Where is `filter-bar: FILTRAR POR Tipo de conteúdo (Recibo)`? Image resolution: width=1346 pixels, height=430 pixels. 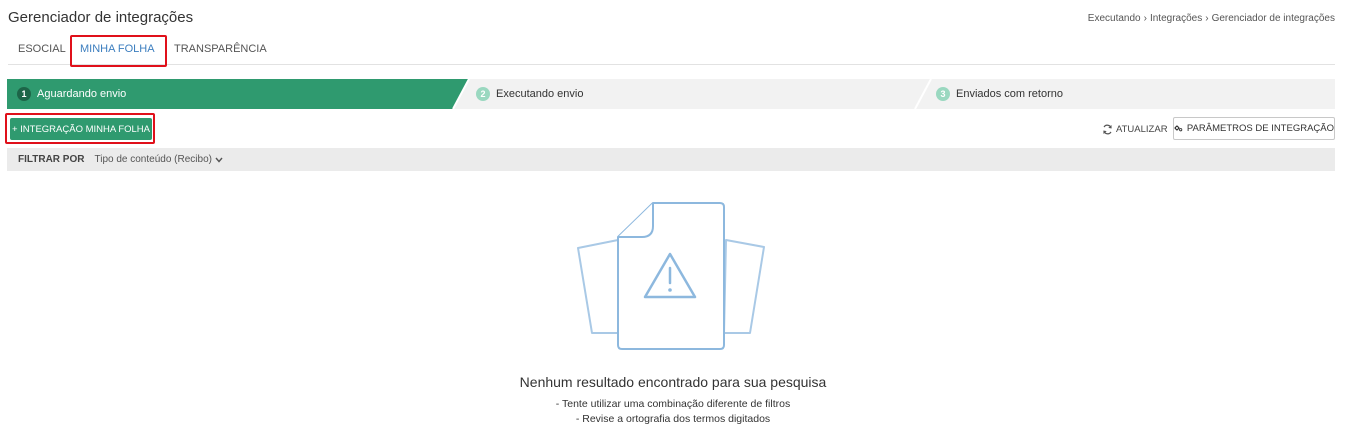
filter-bar: FILTRAR POR Tipo de conteúdo (Recibo) is located at coordinates (671, 159).